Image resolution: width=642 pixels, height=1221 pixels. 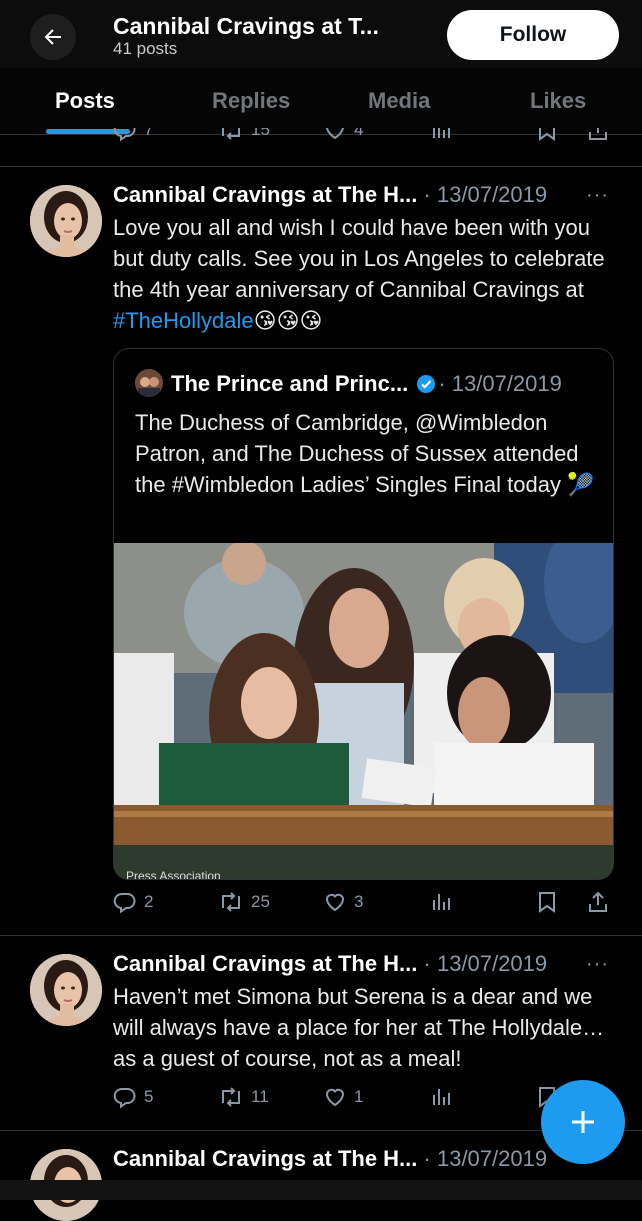 I want to click on like-button: 4, so click(x=343, y=135).